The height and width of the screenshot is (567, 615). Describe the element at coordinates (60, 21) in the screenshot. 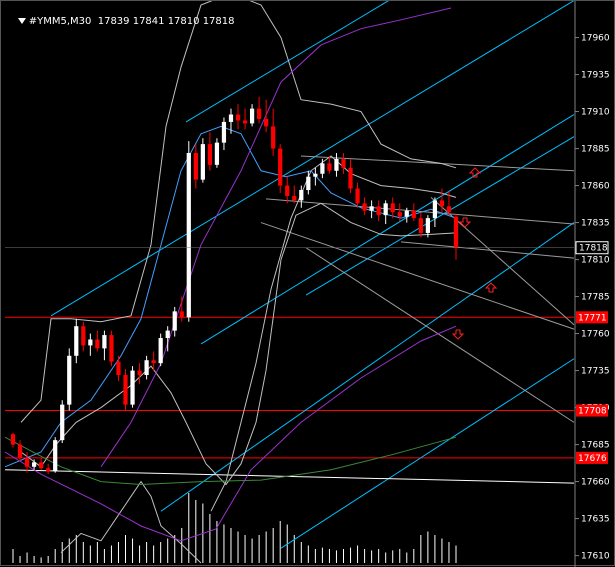

I see `symbol-timeframe: #YMM5,M30` at that location.